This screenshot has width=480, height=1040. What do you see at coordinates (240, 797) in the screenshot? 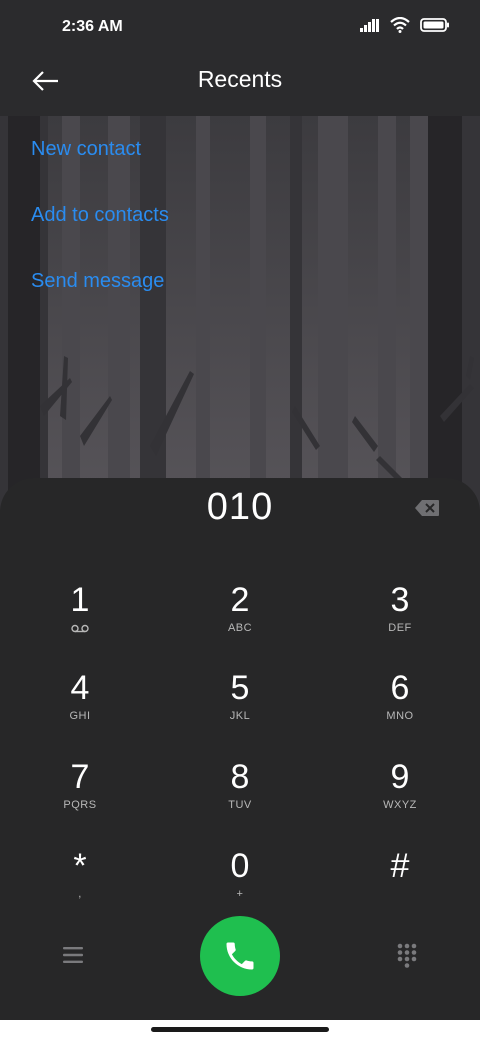
I see `key-8: 8 TUV` at bounding box center [240, 797].